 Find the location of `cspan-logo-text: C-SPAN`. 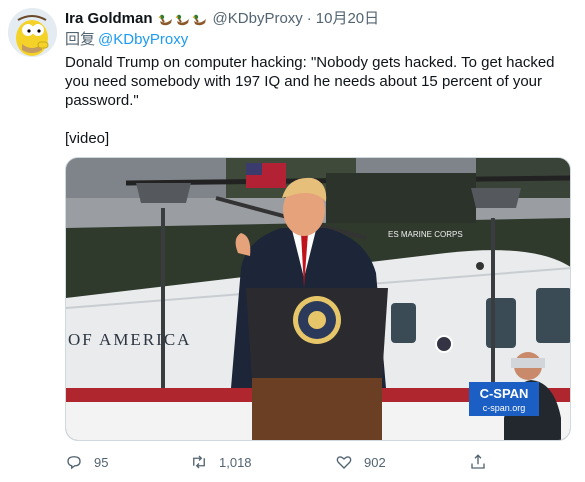

cspan-logo-text: C-SPAN is located at coordinates (504, 393).